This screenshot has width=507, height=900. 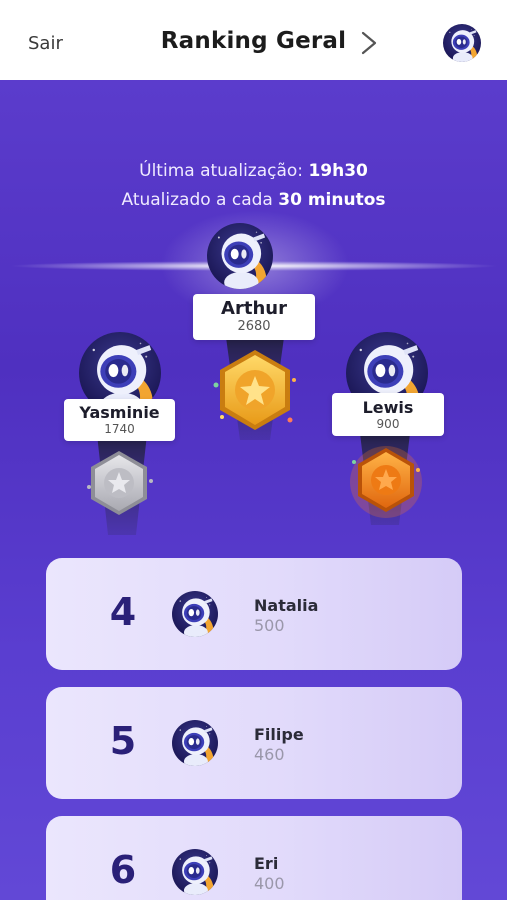 I want to click on chevron-right-icon, so click(x=369, y=43).